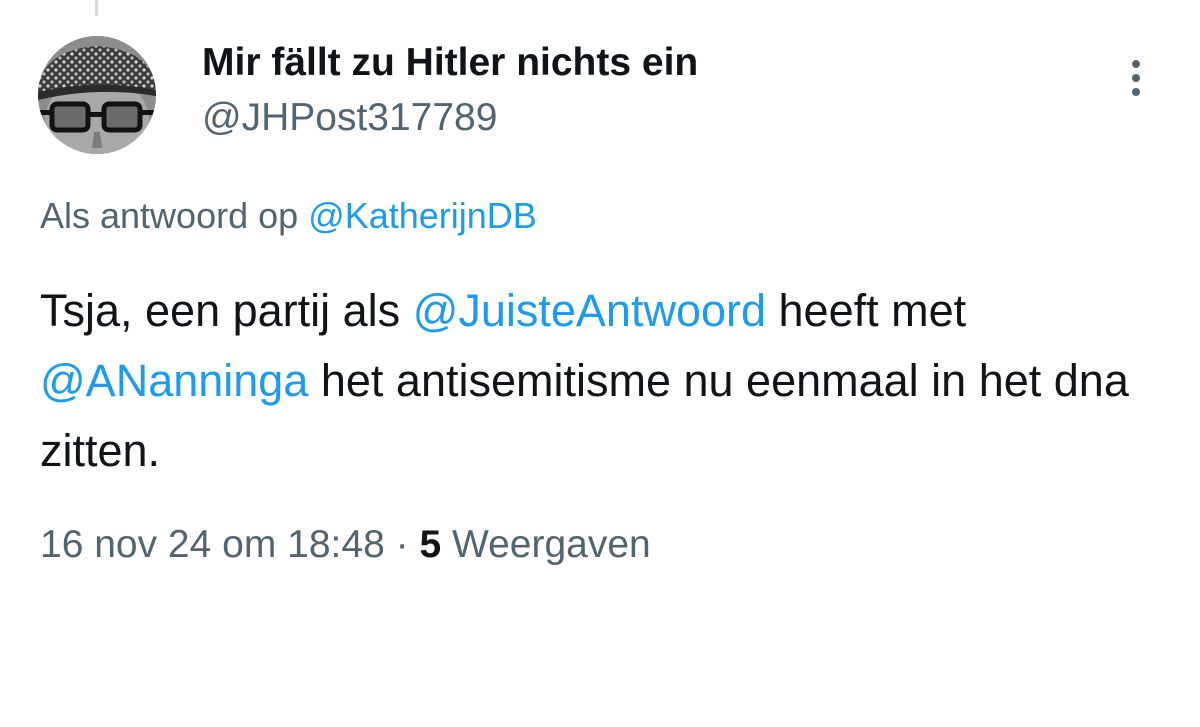  What do you see at coordinates (430, 544) in the screenshot?
I see `views-count: 5` at bounding box center [430, 544].